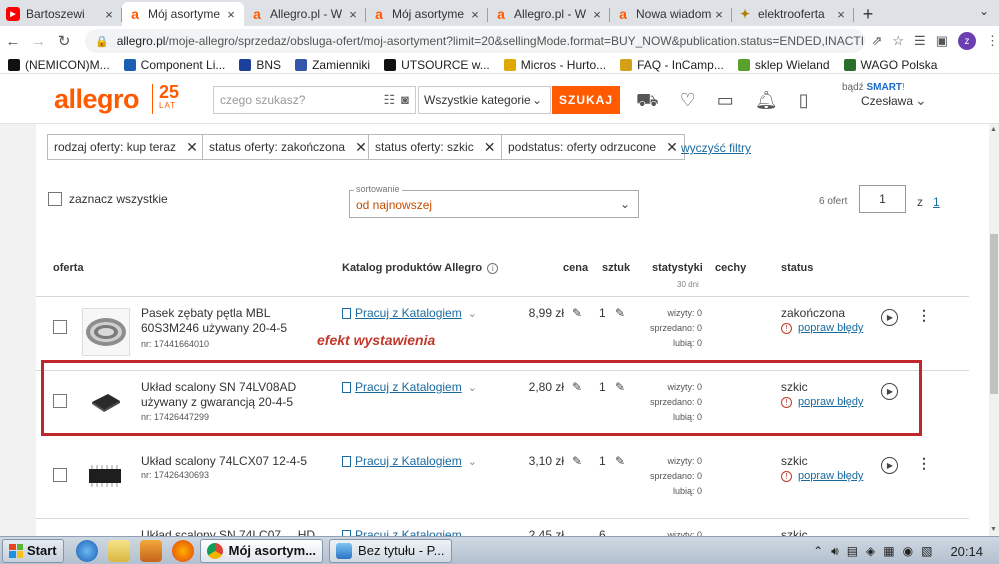 Image resolution: width=999 pixels, height=564 pixels. What do you see at coordinates (887, 101) in the screenshot?
I see `user-name: Czesława` at bounding box center [887, 101].